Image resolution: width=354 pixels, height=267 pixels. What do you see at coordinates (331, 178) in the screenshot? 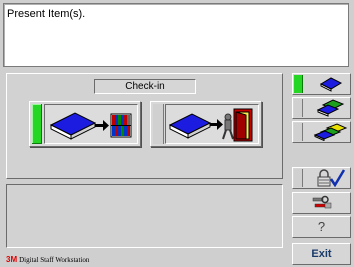
I see `padlock-check-icon` at bounding box center [331, 178].